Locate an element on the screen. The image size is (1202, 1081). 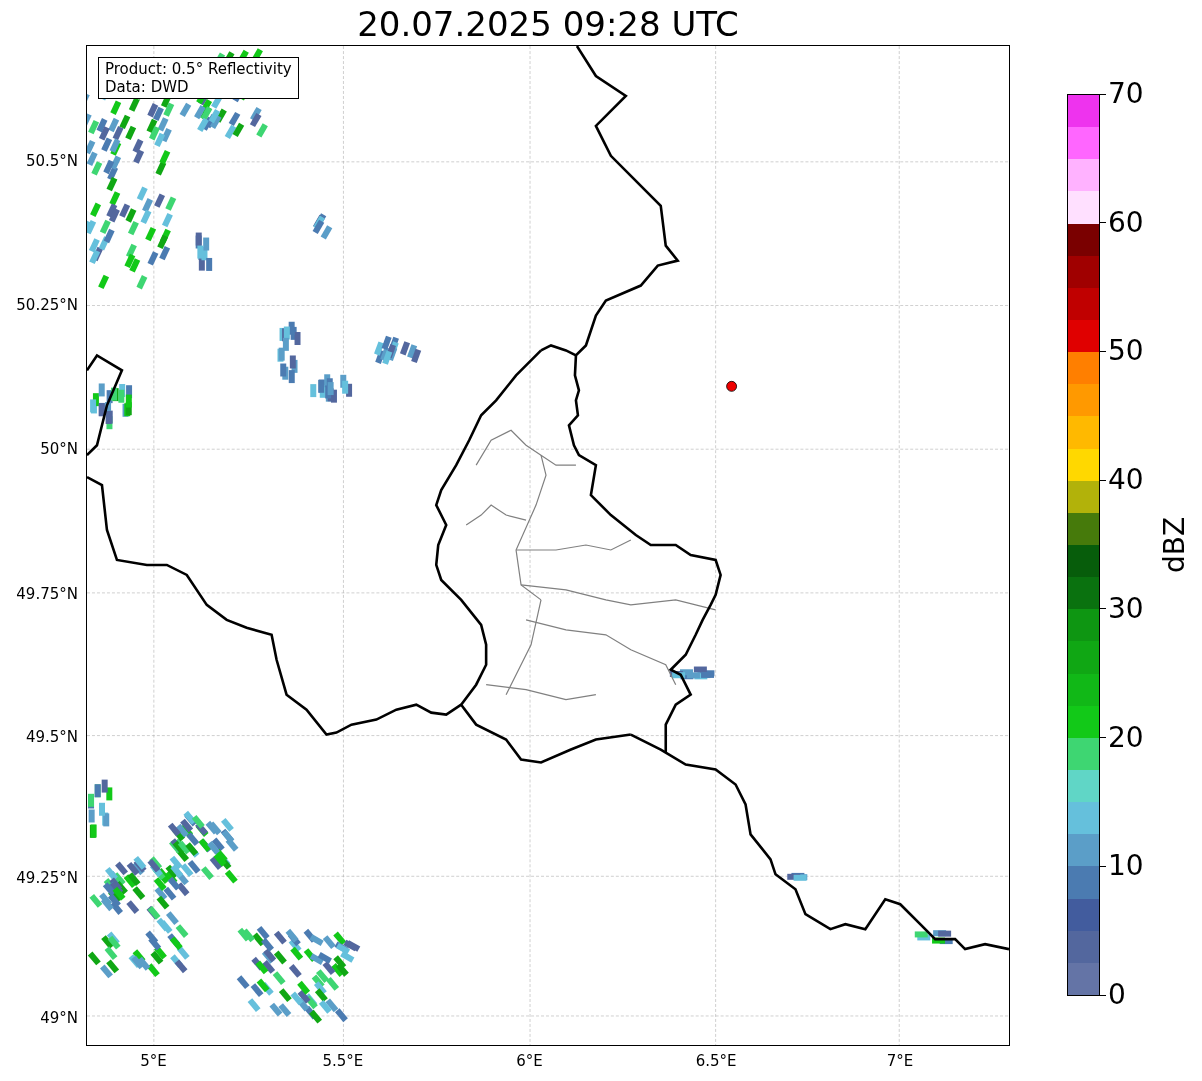
colorbar-tick-label: 60 is located at coordinates (1126, 222).